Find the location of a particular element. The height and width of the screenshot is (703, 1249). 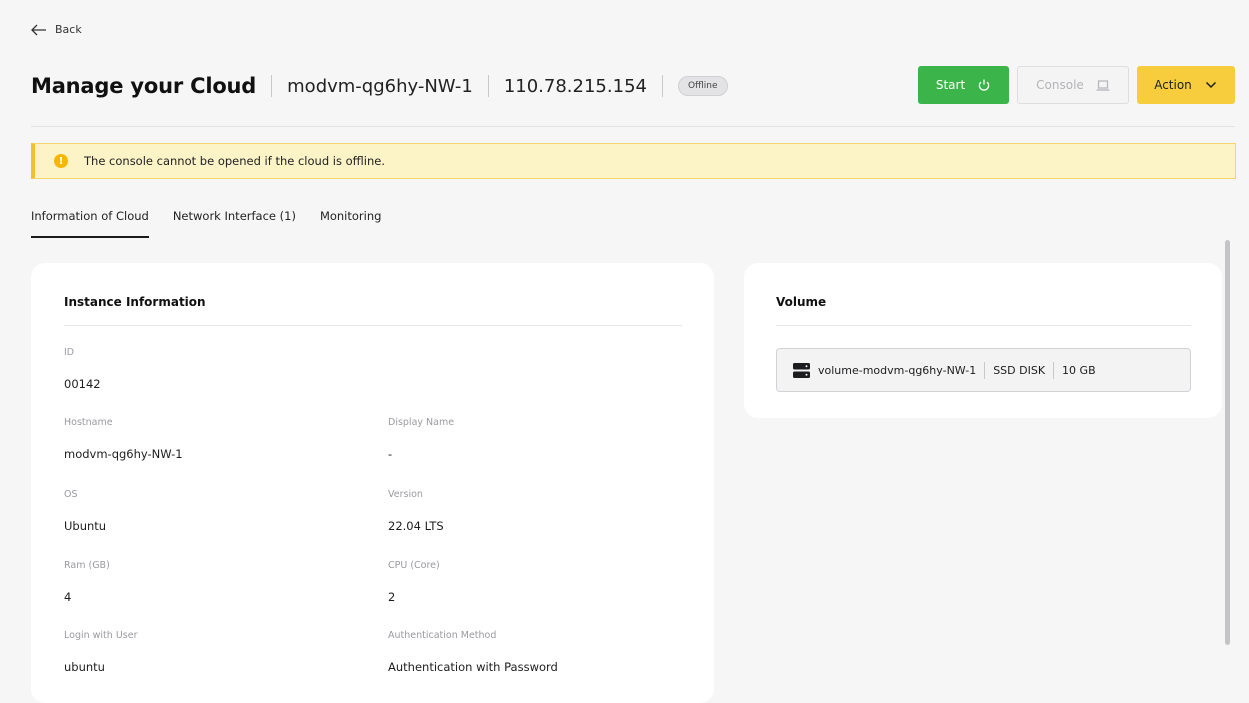

field-display-name: Display Name - is located at coordinates (421, 439).